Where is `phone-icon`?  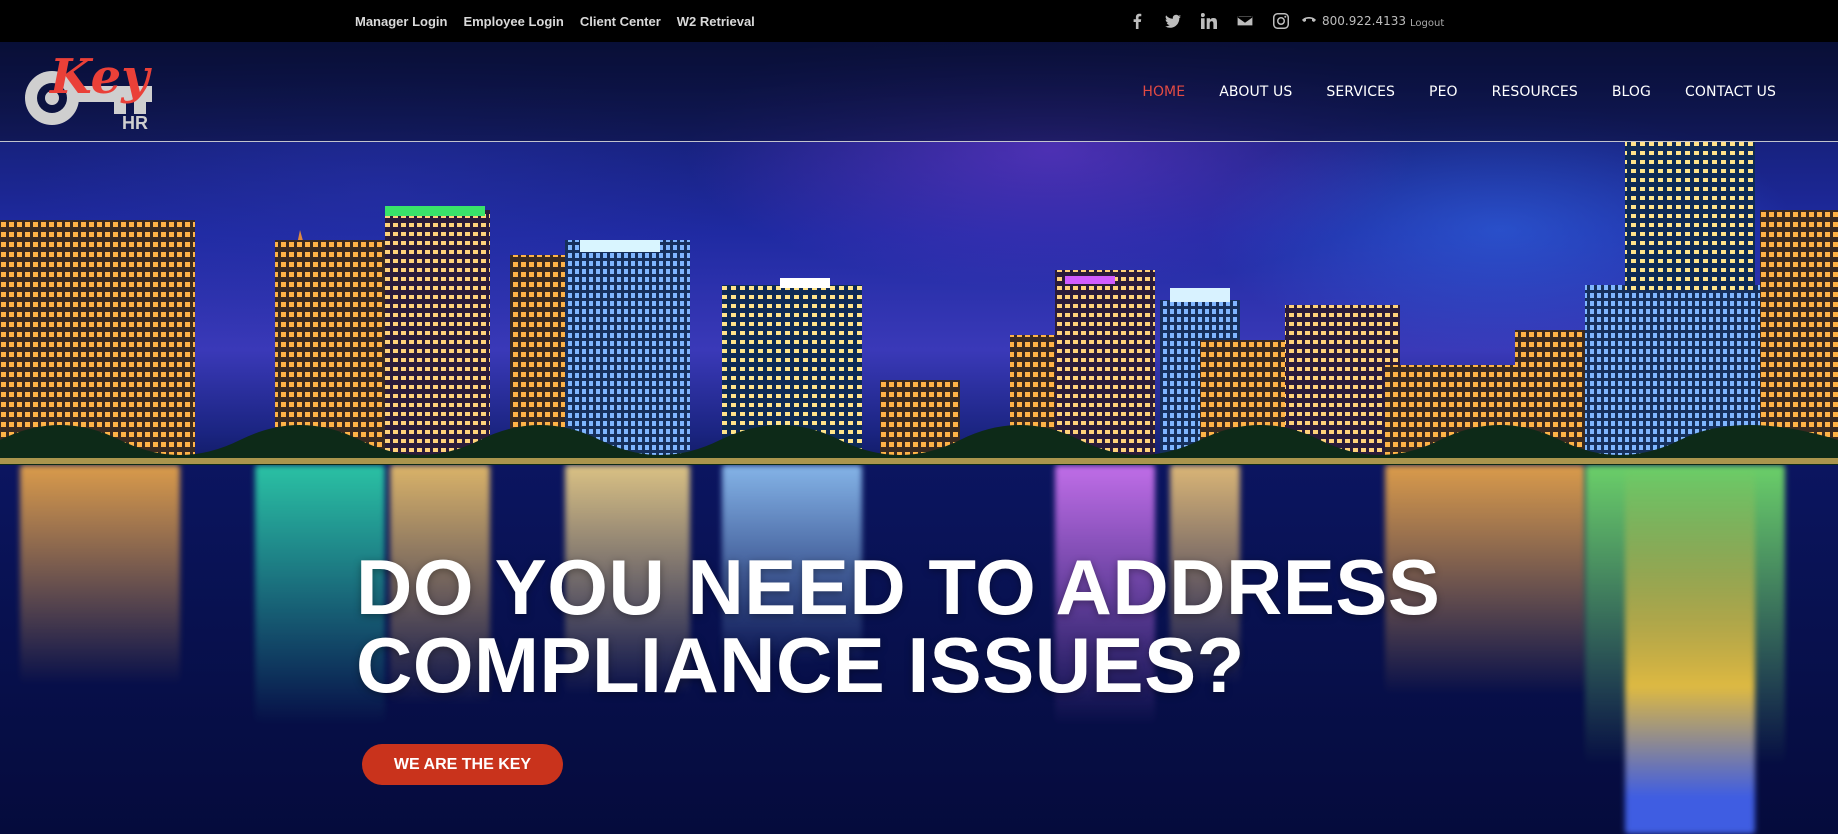 phone-icon is located at coordinates (1309, 19).